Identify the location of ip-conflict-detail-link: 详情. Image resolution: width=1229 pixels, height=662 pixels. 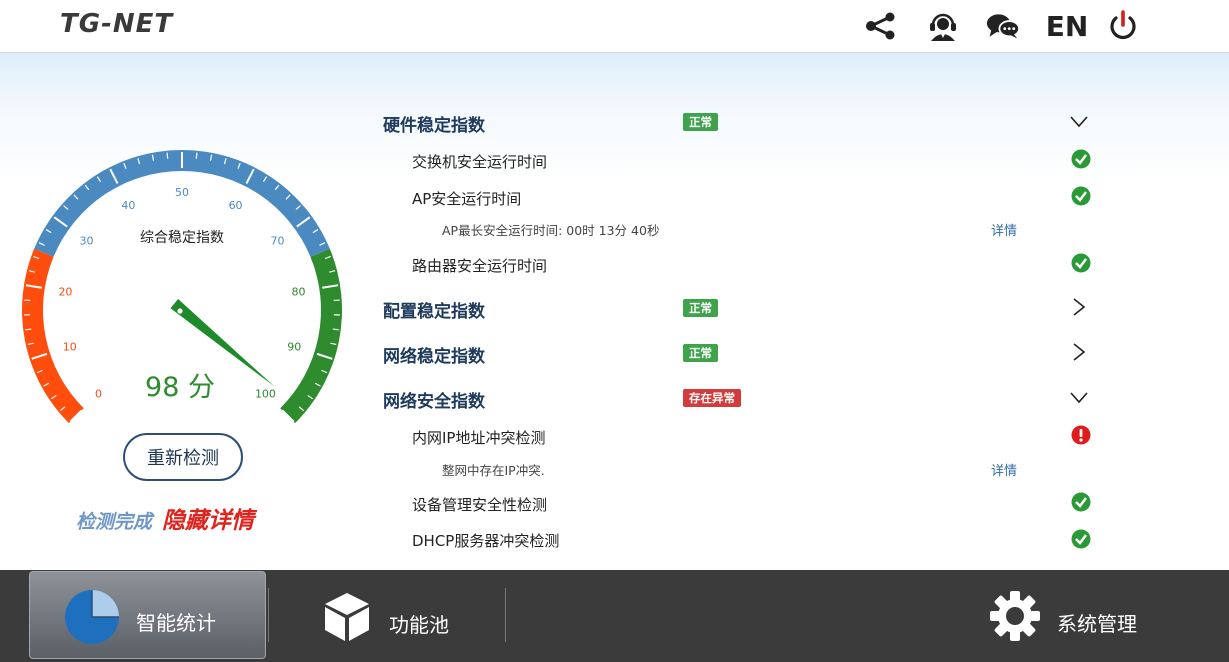
(1004, 469).